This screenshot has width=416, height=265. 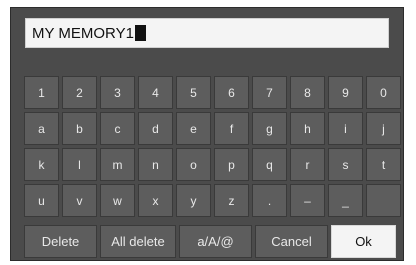 What do you see at coordinates (345, 128) in the screenshot?
I see `key-i: i` at bounding box center [345, 128].